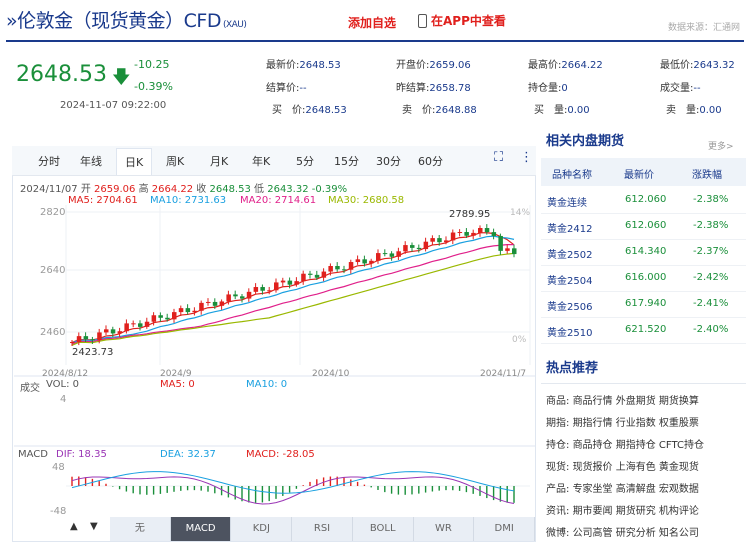 Image resolution: width=750 pixels, height=544 pixels. I want to click on min-price-label: 2423.73, so click(93, 352).